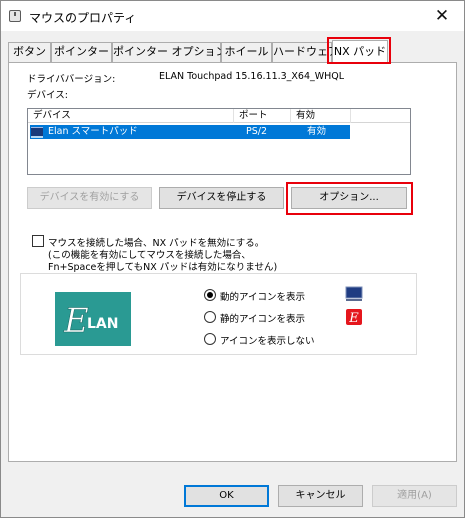  I want to click on radio-hide-label: アイコンを表示しない, so click(267, 341).